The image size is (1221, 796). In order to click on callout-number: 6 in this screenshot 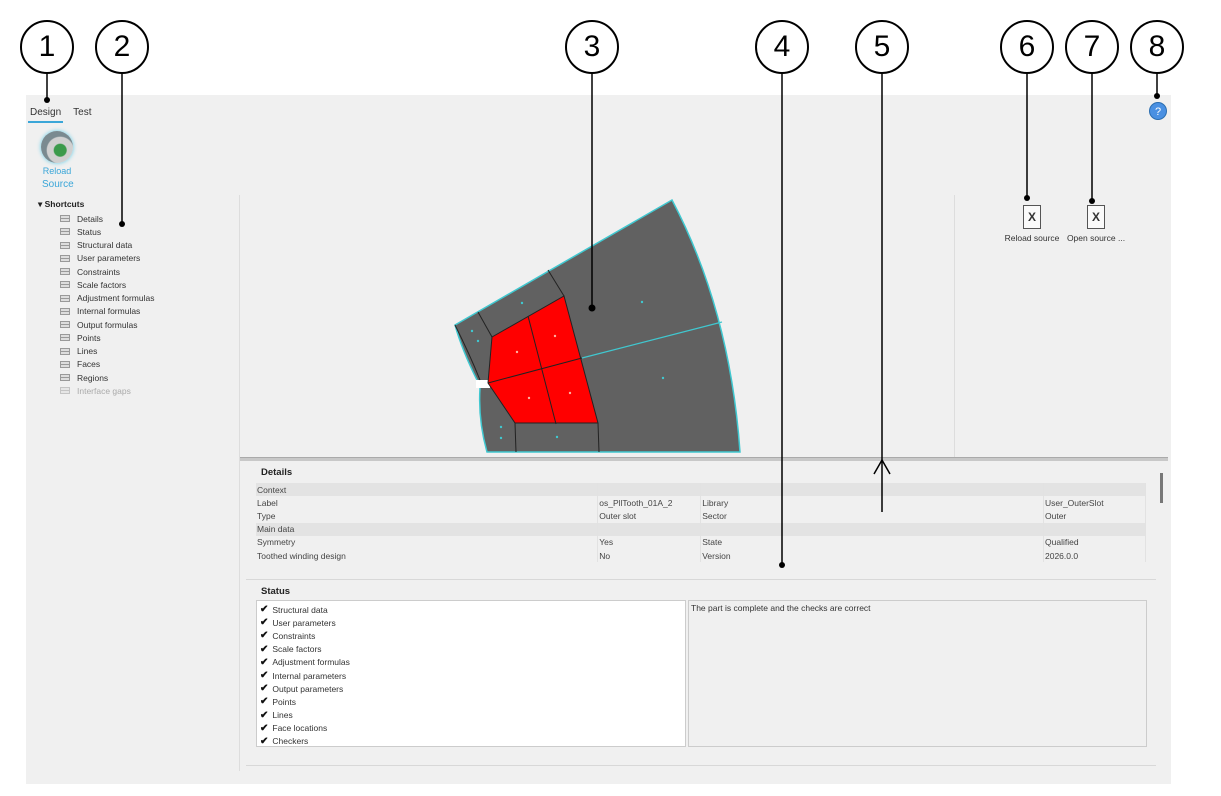, I will do `click(1027, 47)`.